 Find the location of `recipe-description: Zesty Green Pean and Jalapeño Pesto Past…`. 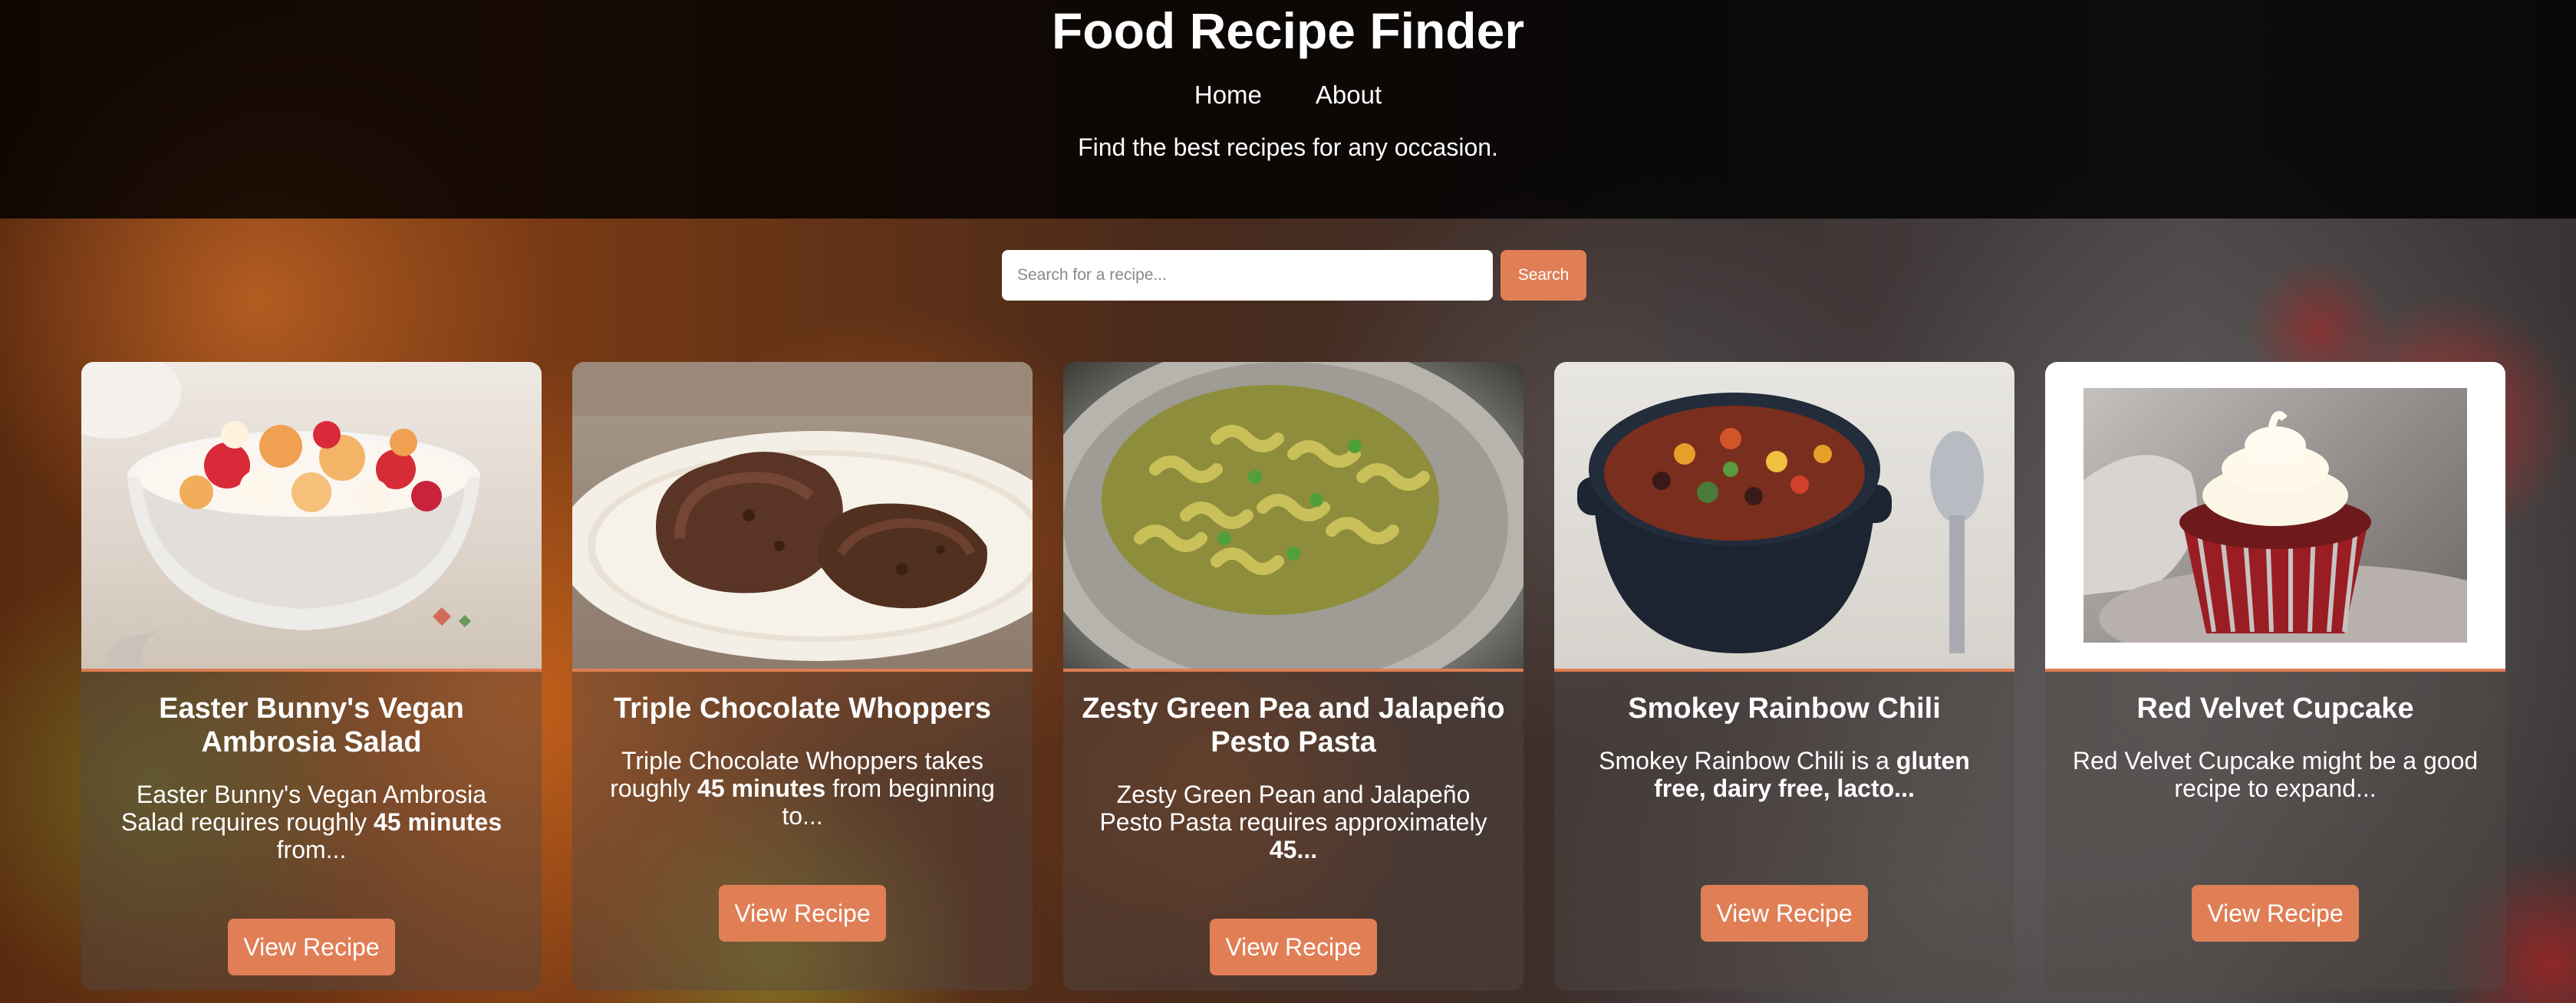

recipe-description: Zesty Green Pean and Jalapeño Pesto Past… is located at coordinates (1293, 822).